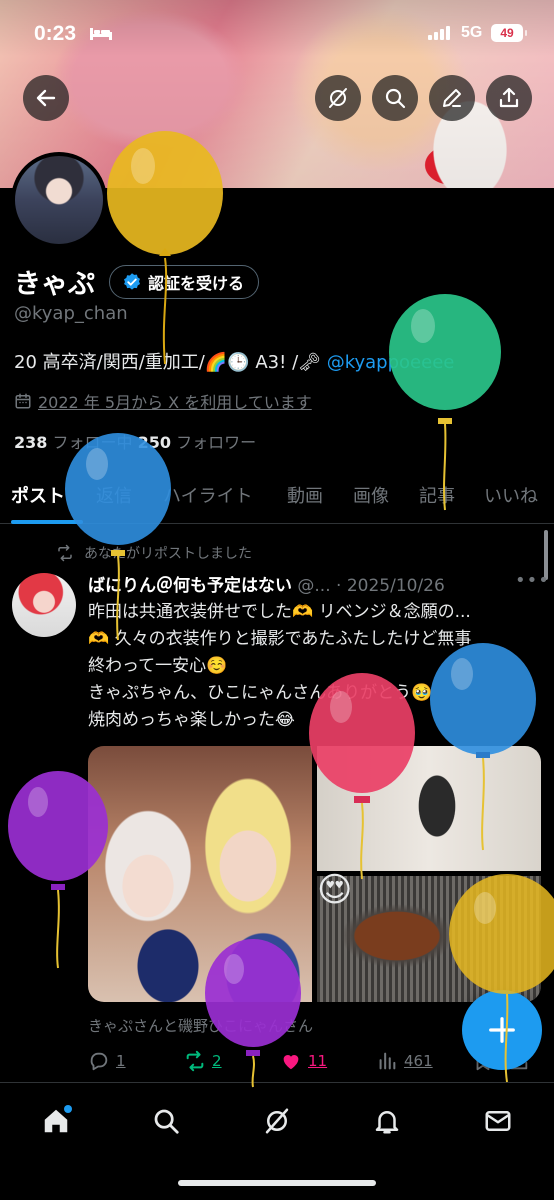 Image resolution: width=554 pixels, height=1200 pixels. I want to click on nav-home, so click(56, 1121).